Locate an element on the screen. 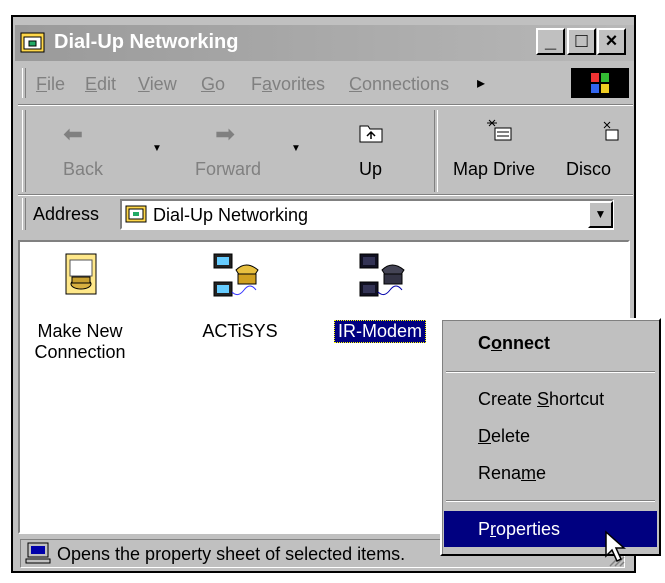  item-label: ACTiSYS is located at coordinates (240, 331).